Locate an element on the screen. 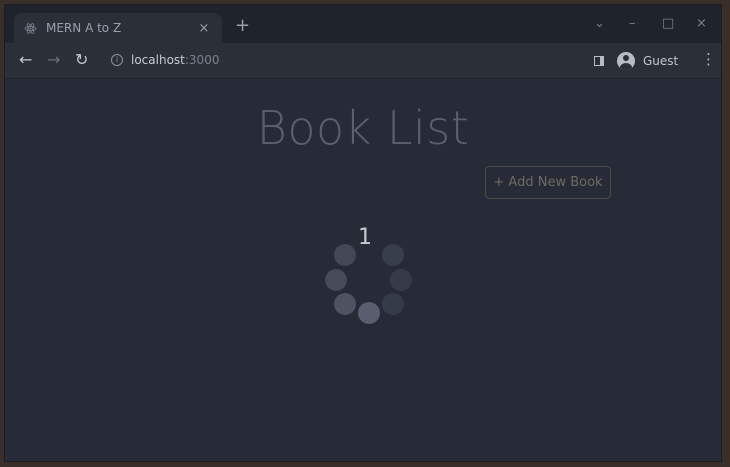  maximize-button: □ is located at coordinates (668, 23).